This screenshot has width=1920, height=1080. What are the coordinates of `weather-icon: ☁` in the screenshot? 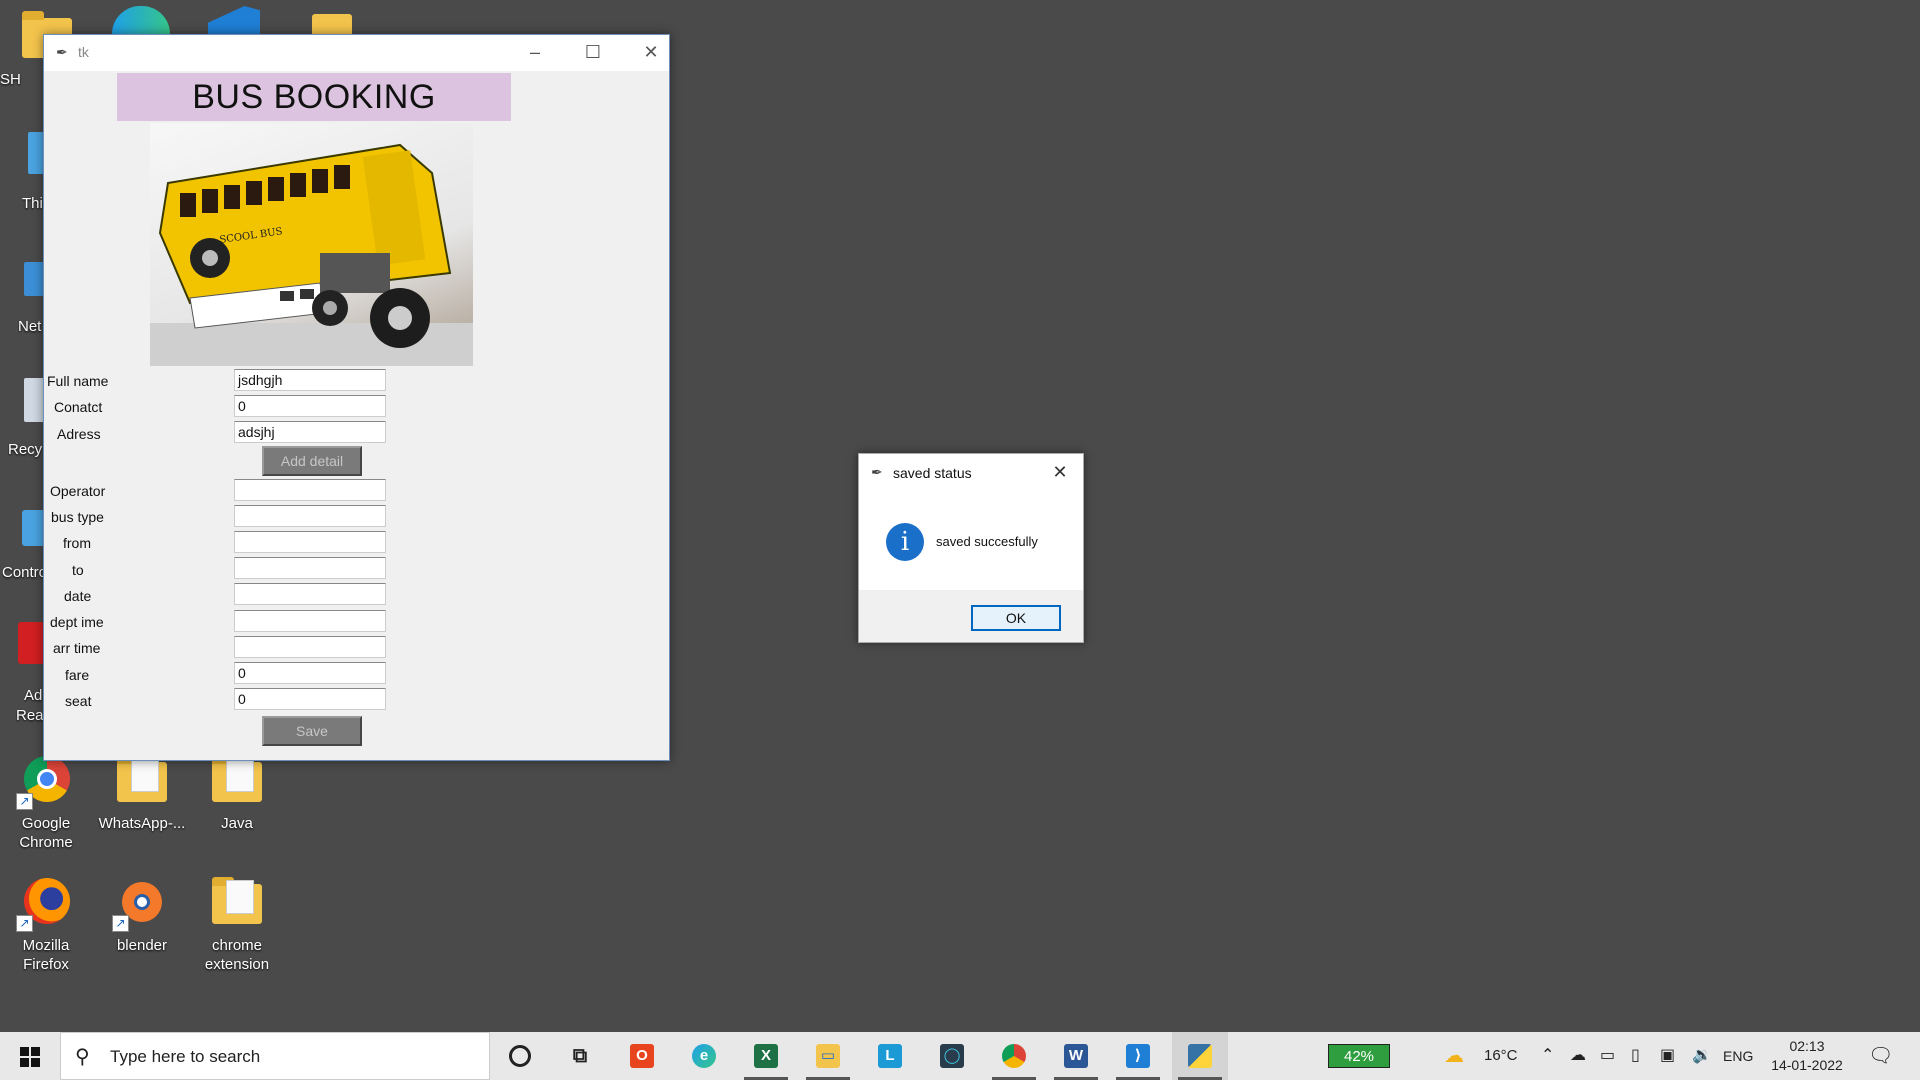 It's located at (1454, 1056).